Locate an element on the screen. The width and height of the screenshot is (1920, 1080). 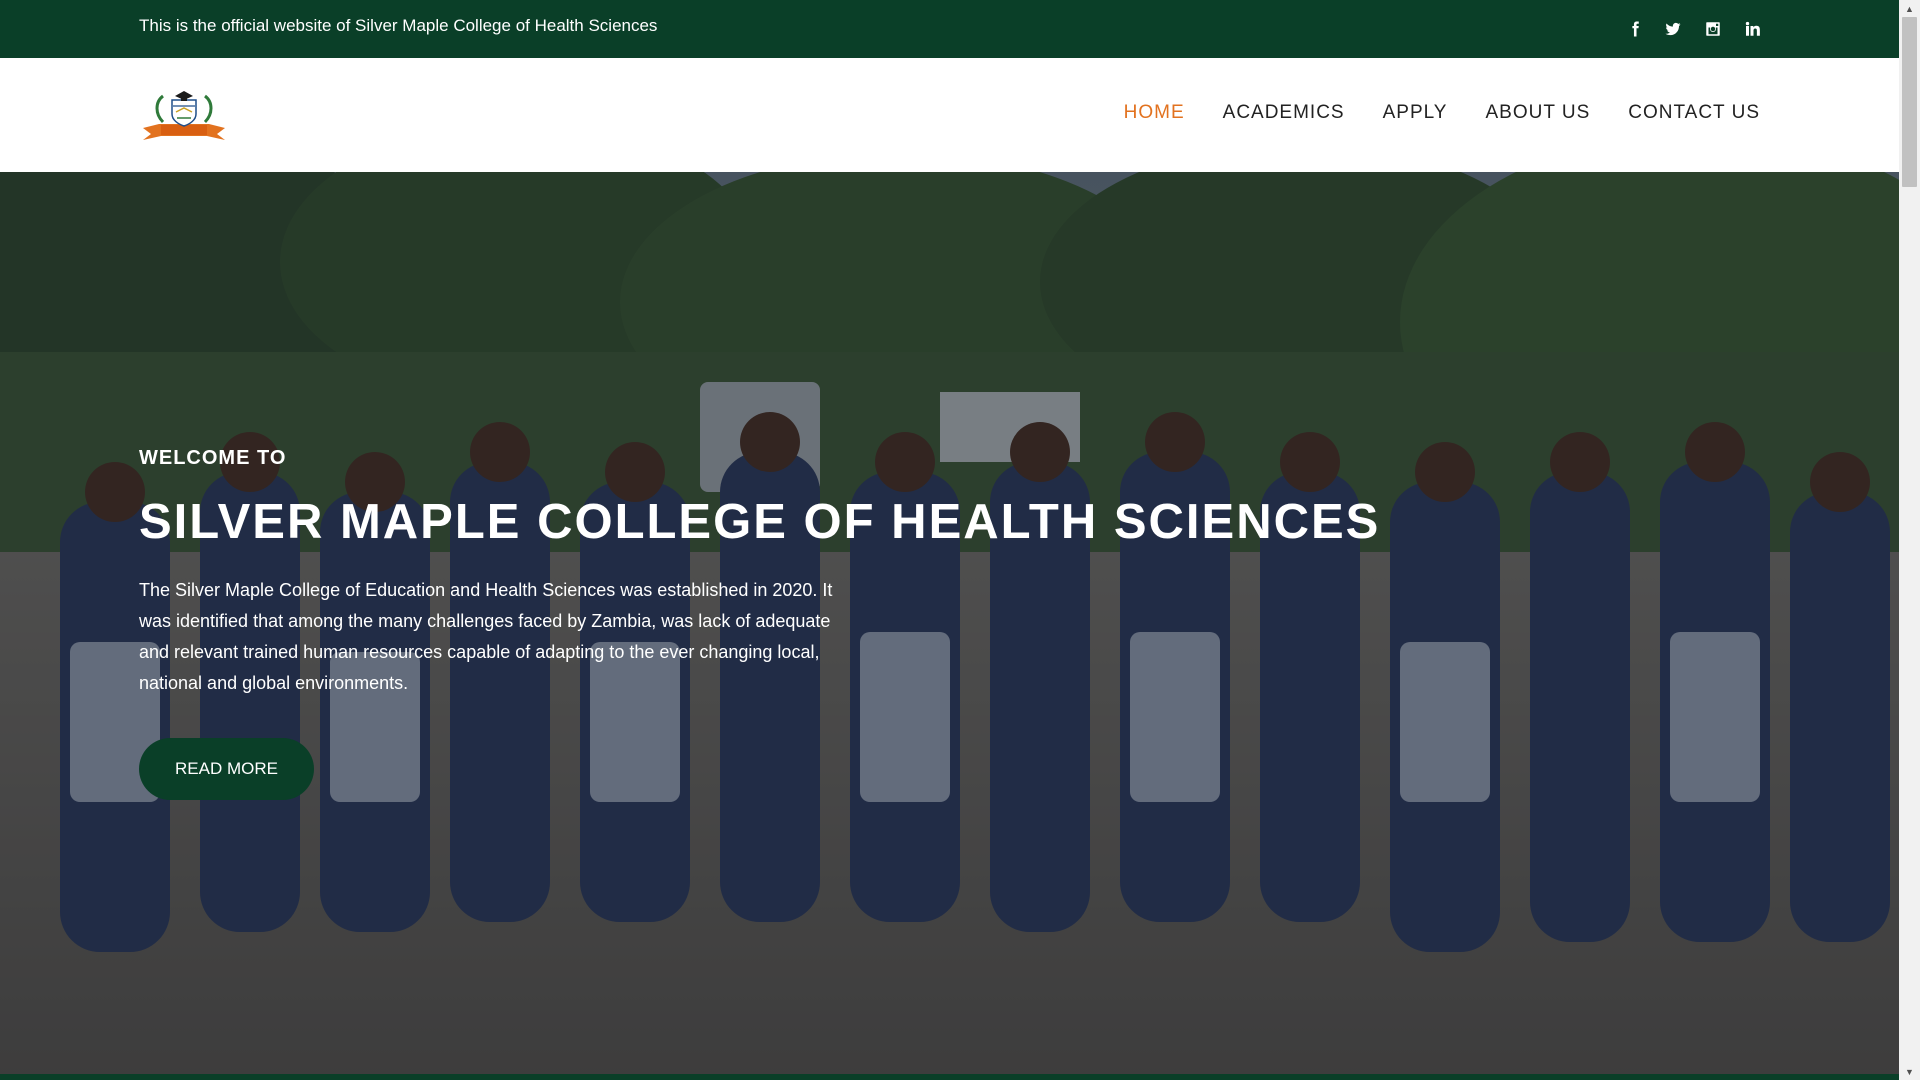
hero-welcome-label: WELCOME TO is located at coordinates (213, 458).